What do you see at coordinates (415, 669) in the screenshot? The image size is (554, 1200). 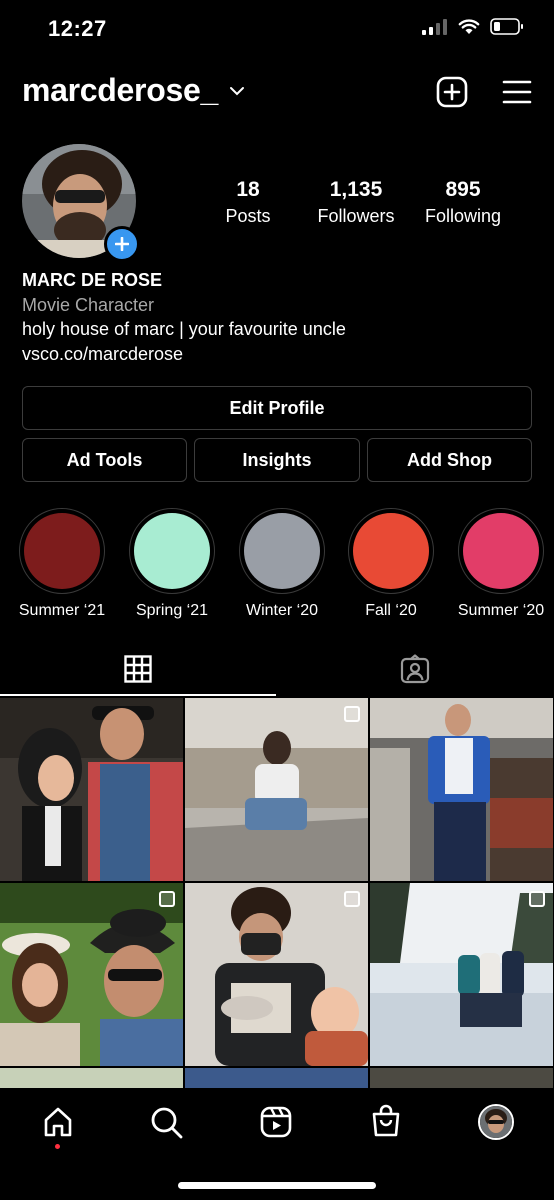 I see `tagged-icon` at bounding box center [415, 669].